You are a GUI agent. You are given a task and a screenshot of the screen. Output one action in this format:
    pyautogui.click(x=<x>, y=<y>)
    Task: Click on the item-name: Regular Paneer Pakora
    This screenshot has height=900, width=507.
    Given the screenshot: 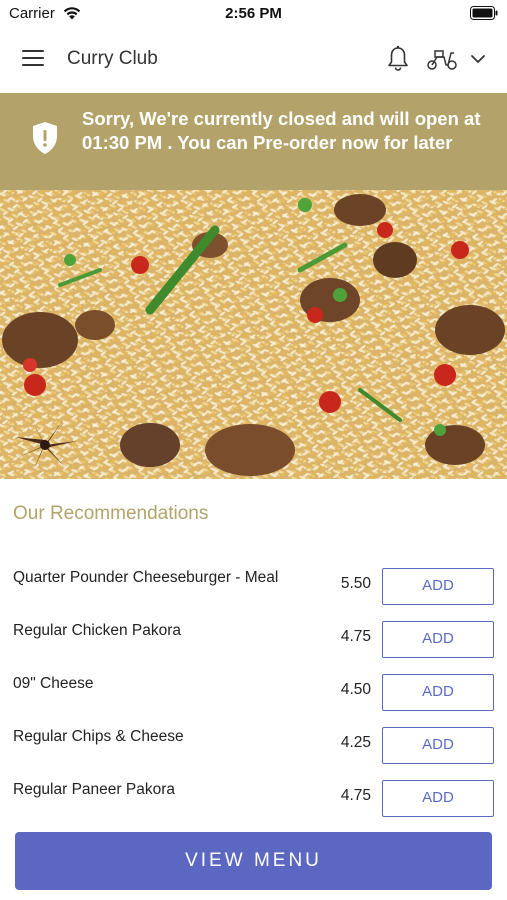 What is the action you would take?
    pyautogui.click(x=94, y=789)
    